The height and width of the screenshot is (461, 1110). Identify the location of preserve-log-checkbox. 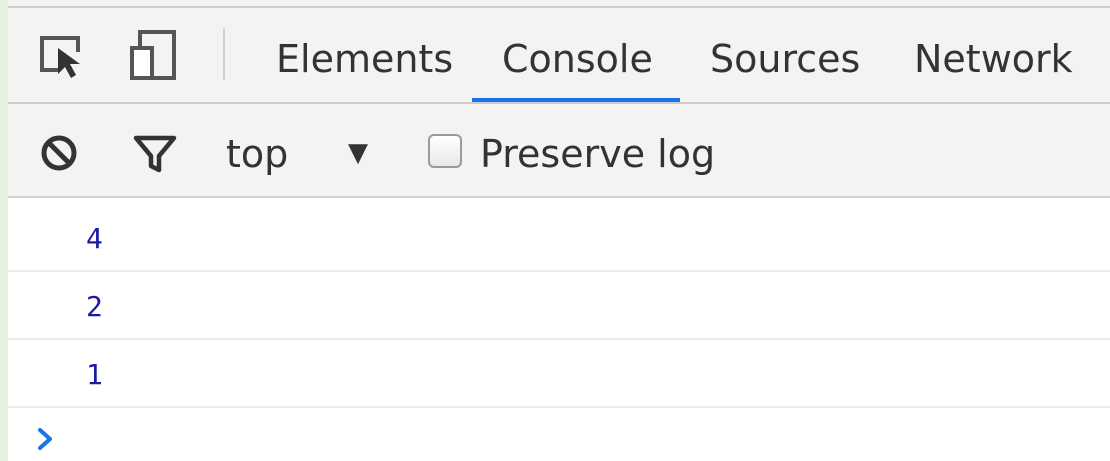
(445, 151).